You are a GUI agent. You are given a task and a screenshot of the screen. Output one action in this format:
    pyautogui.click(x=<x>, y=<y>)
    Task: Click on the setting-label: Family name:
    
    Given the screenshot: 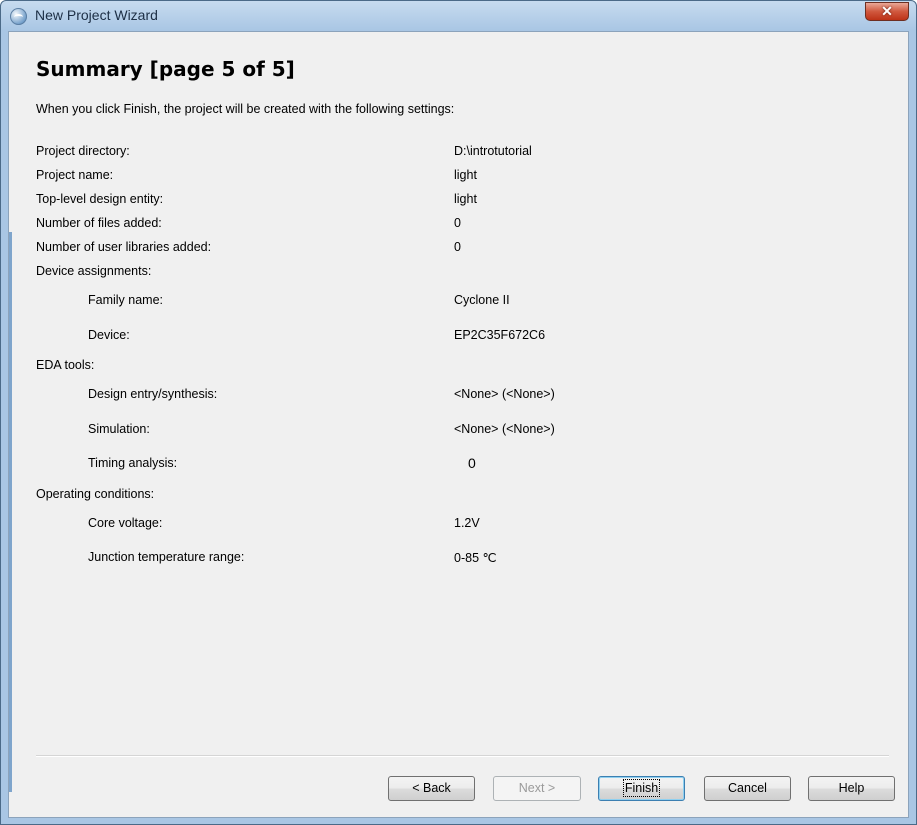 What is the action you would take?
    pyautogui.click(x=126, y=300)
    